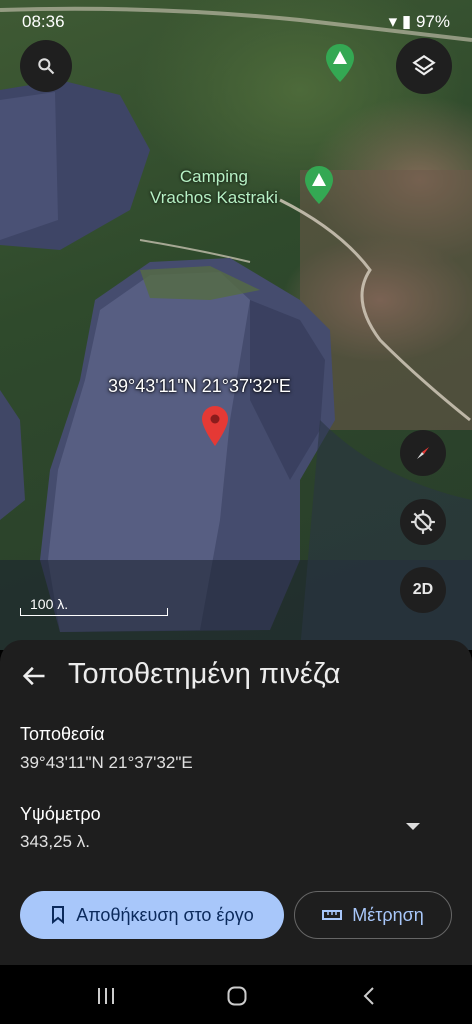 This screenshot has height=1024, width=472. What do you see at coordinates (55, 841) in the screenshot?
I see `elevation-value: 343,25 λ.` at bounding box center [55, 841].